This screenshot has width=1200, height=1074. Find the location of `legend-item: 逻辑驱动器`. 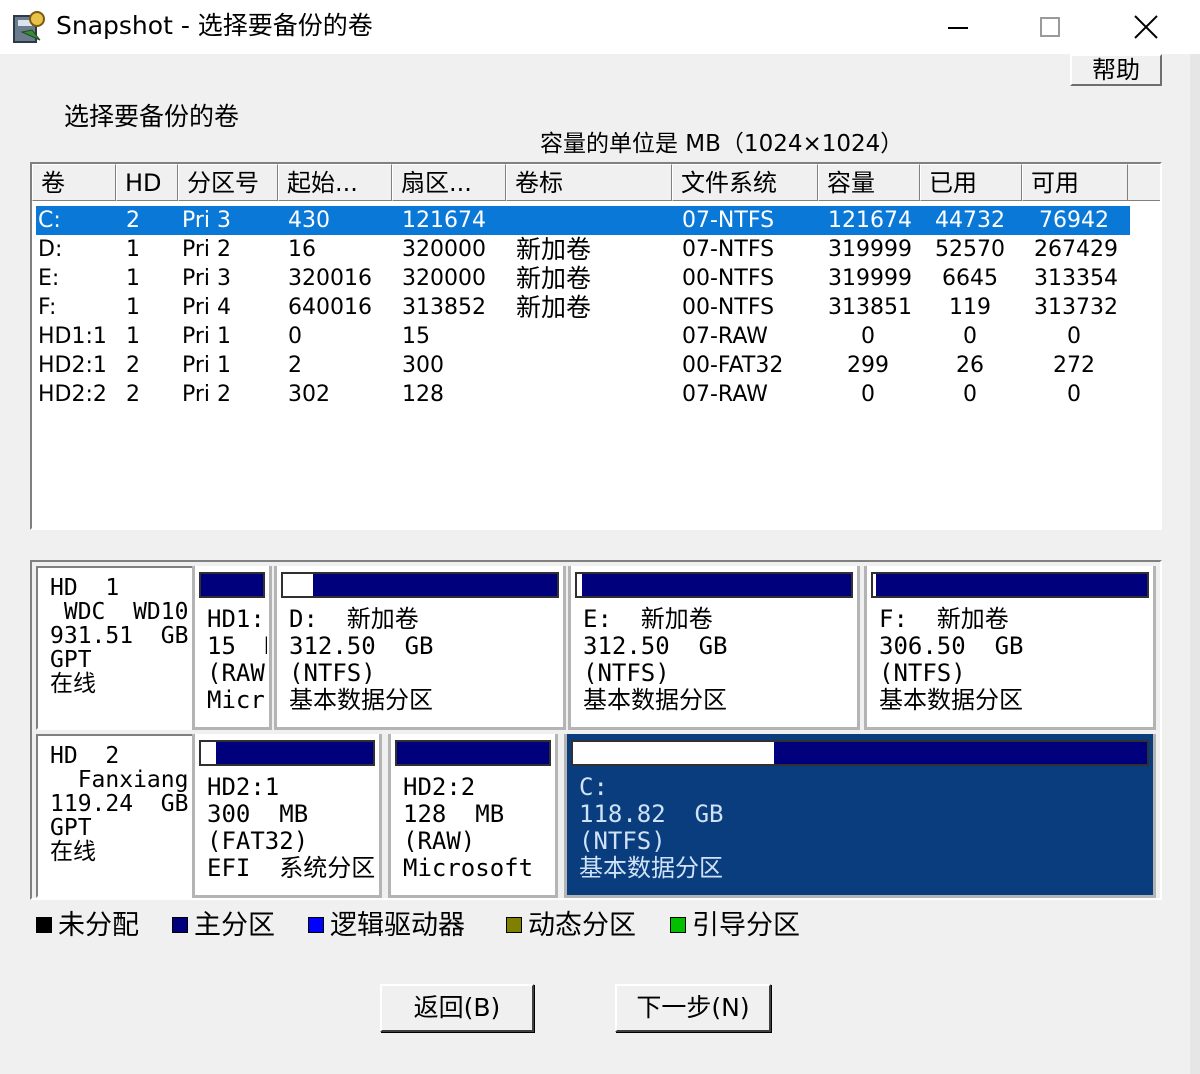

legend-item: 逻辑驱动器 is located at coordinates (386, 926).